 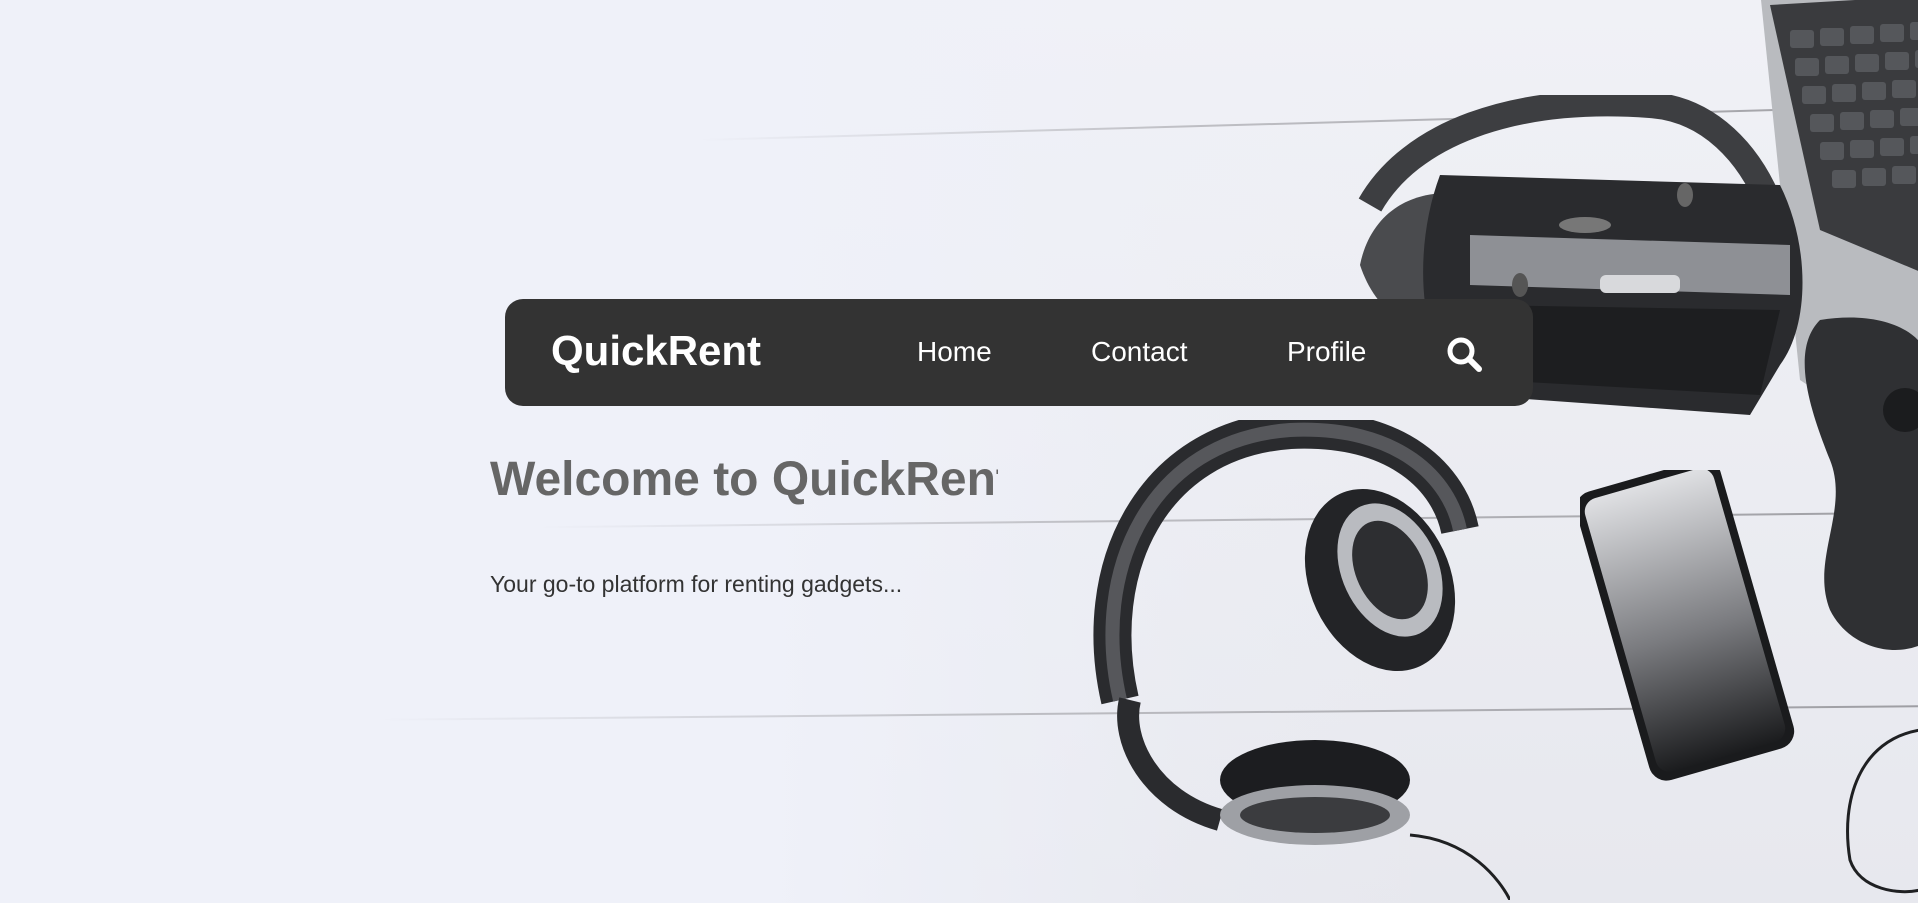 I want to click on hero-heading: Welcome to QuickRent, so click(x=744, y=479).